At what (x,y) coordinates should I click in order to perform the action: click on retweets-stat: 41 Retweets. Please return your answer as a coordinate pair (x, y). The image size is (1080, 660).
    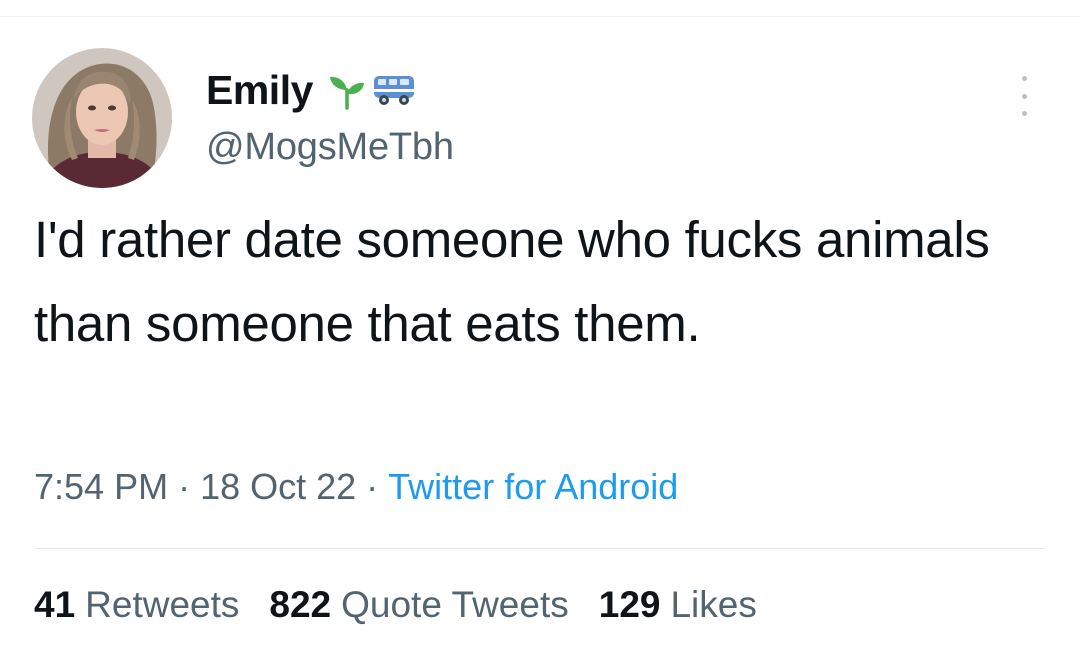
    Looking at the image, I should click on (136, 605).